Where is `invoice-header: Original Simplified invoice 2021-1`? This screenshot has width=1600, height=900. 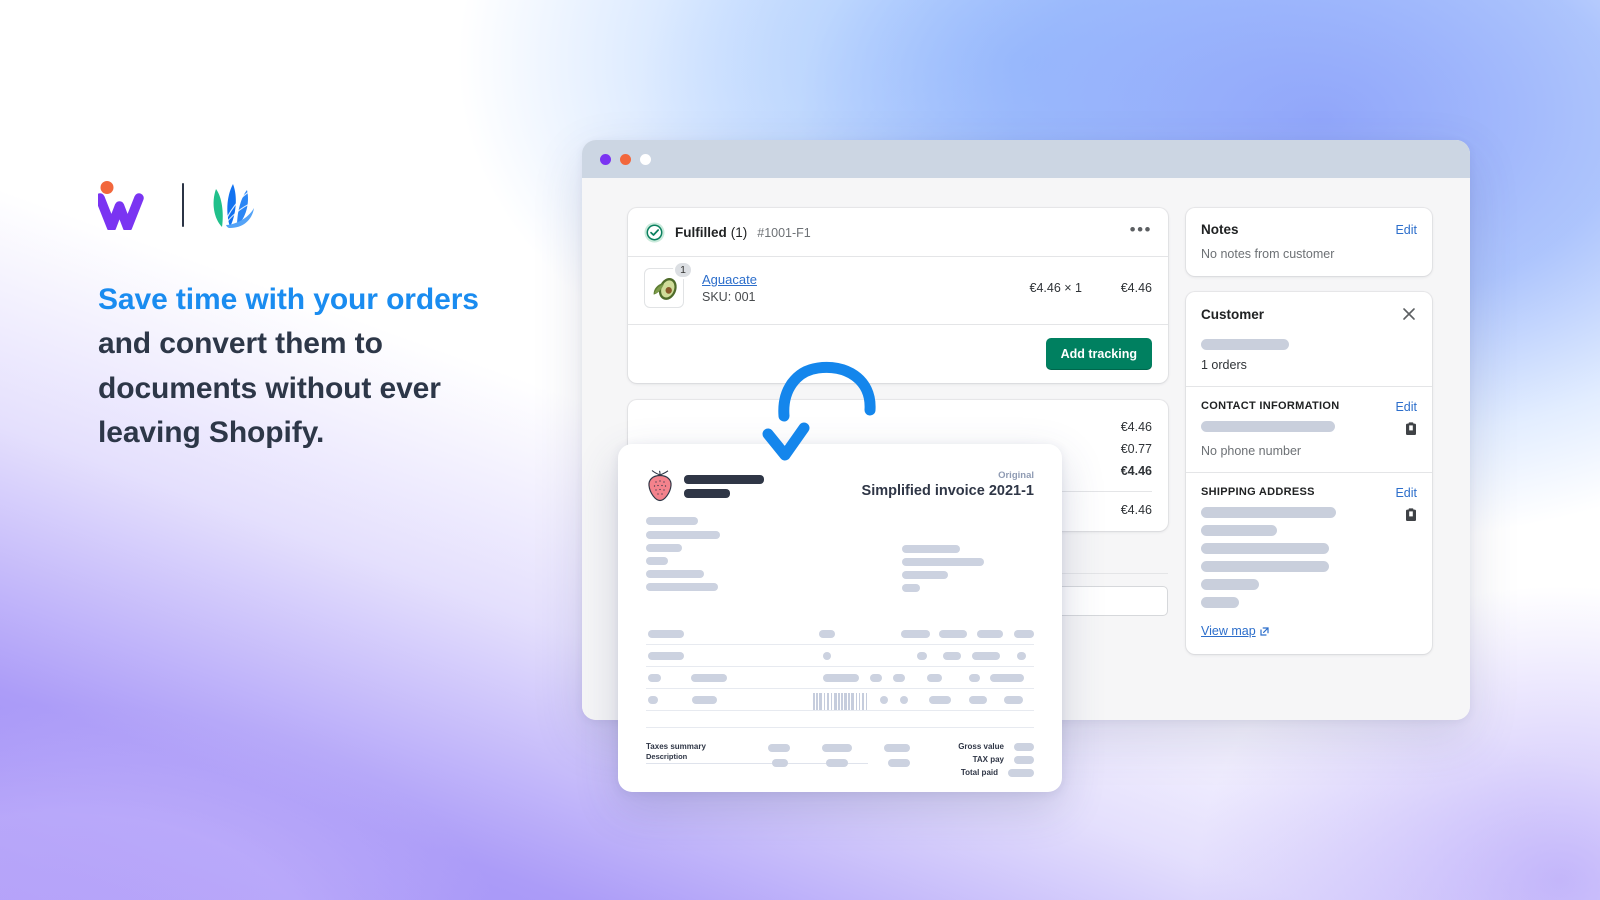
invoice-header: Original Simplified invoice 2021-1 is located at coordinates (840, 486).